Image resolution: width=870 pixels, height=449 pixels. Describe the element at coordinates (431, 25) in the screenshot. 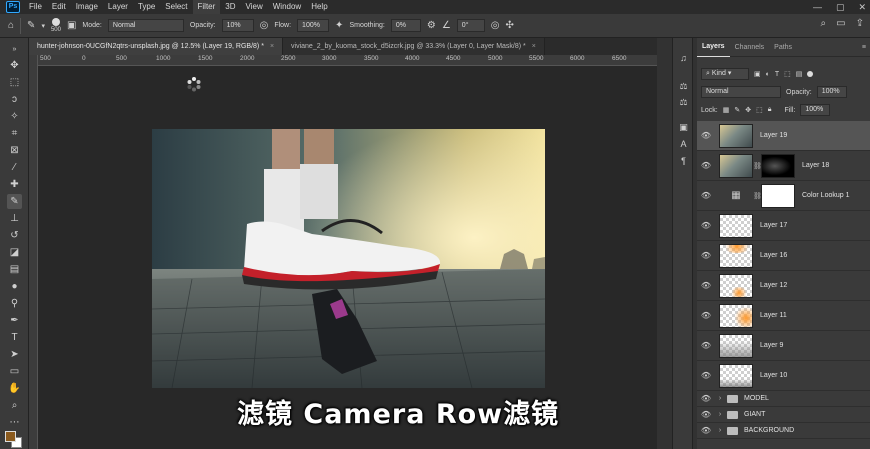

I see `gear-icon: ⚙` at that location.